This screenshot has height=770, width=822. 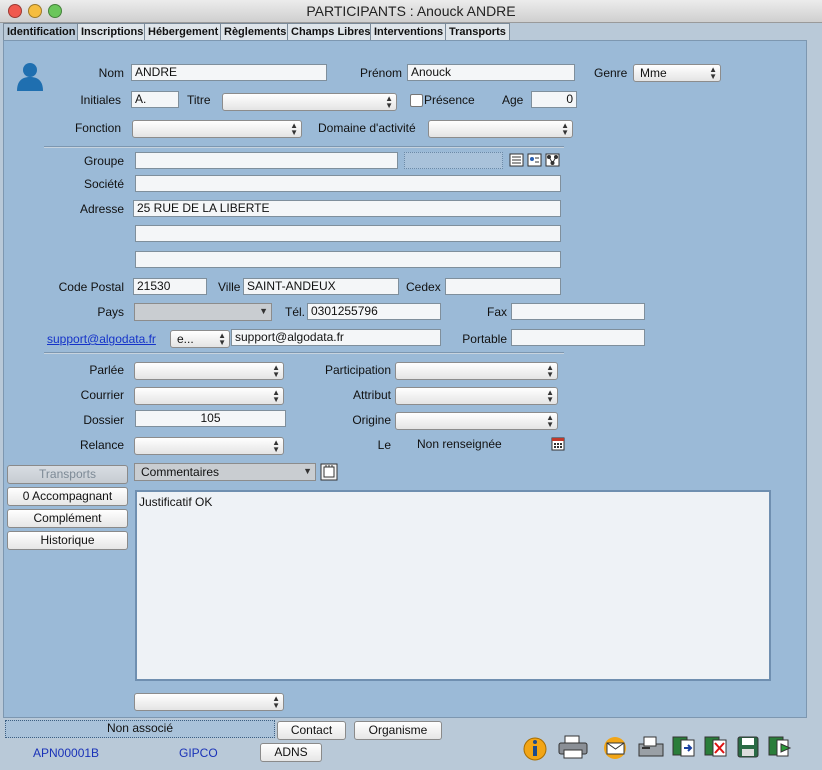 What do you see at coordinates (200, 339) in the screenshot?
I see `email-type-select: e... ▲ ▼` at bounding box center [200, 339].